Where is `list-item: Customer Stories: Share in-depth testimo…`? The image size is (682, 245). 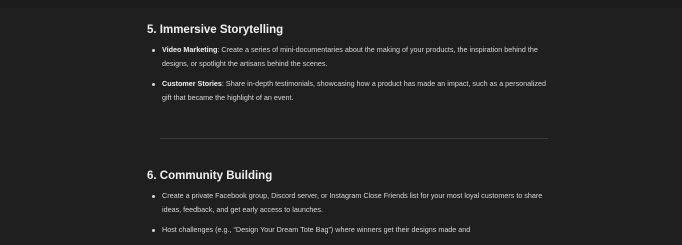
list-item: Customer Stories: Share in-depth testimo… is located at coordinates (347, 91).